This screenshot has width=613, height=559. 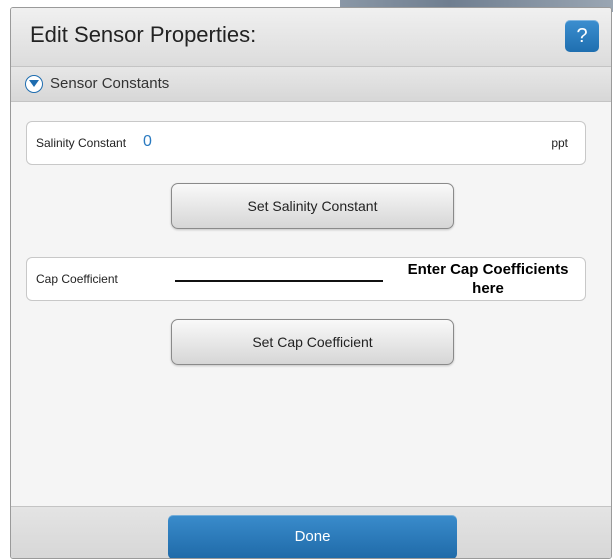 What do you see at coordinates (312, 536) in the screenshot?
I see `done-button: Done` at bounding box center [312, 536].